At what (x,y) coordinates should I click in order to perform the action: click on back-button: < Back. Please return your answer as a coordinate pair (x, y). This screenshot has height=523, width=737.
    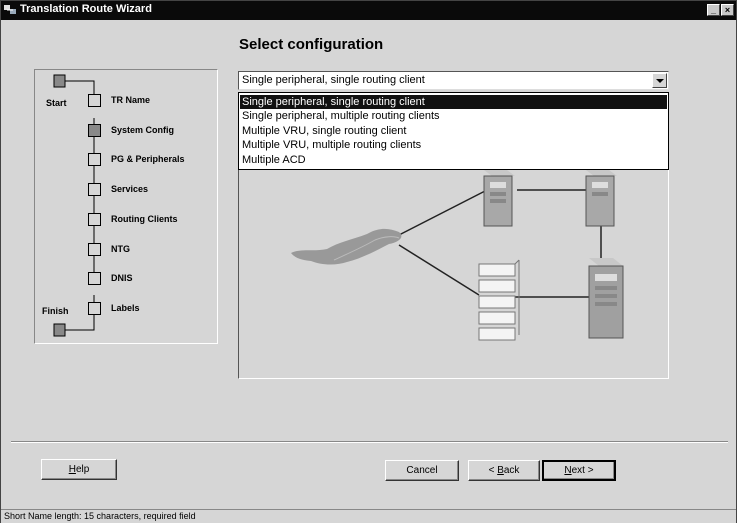
    Looking at the image, I should click on (504, 470).